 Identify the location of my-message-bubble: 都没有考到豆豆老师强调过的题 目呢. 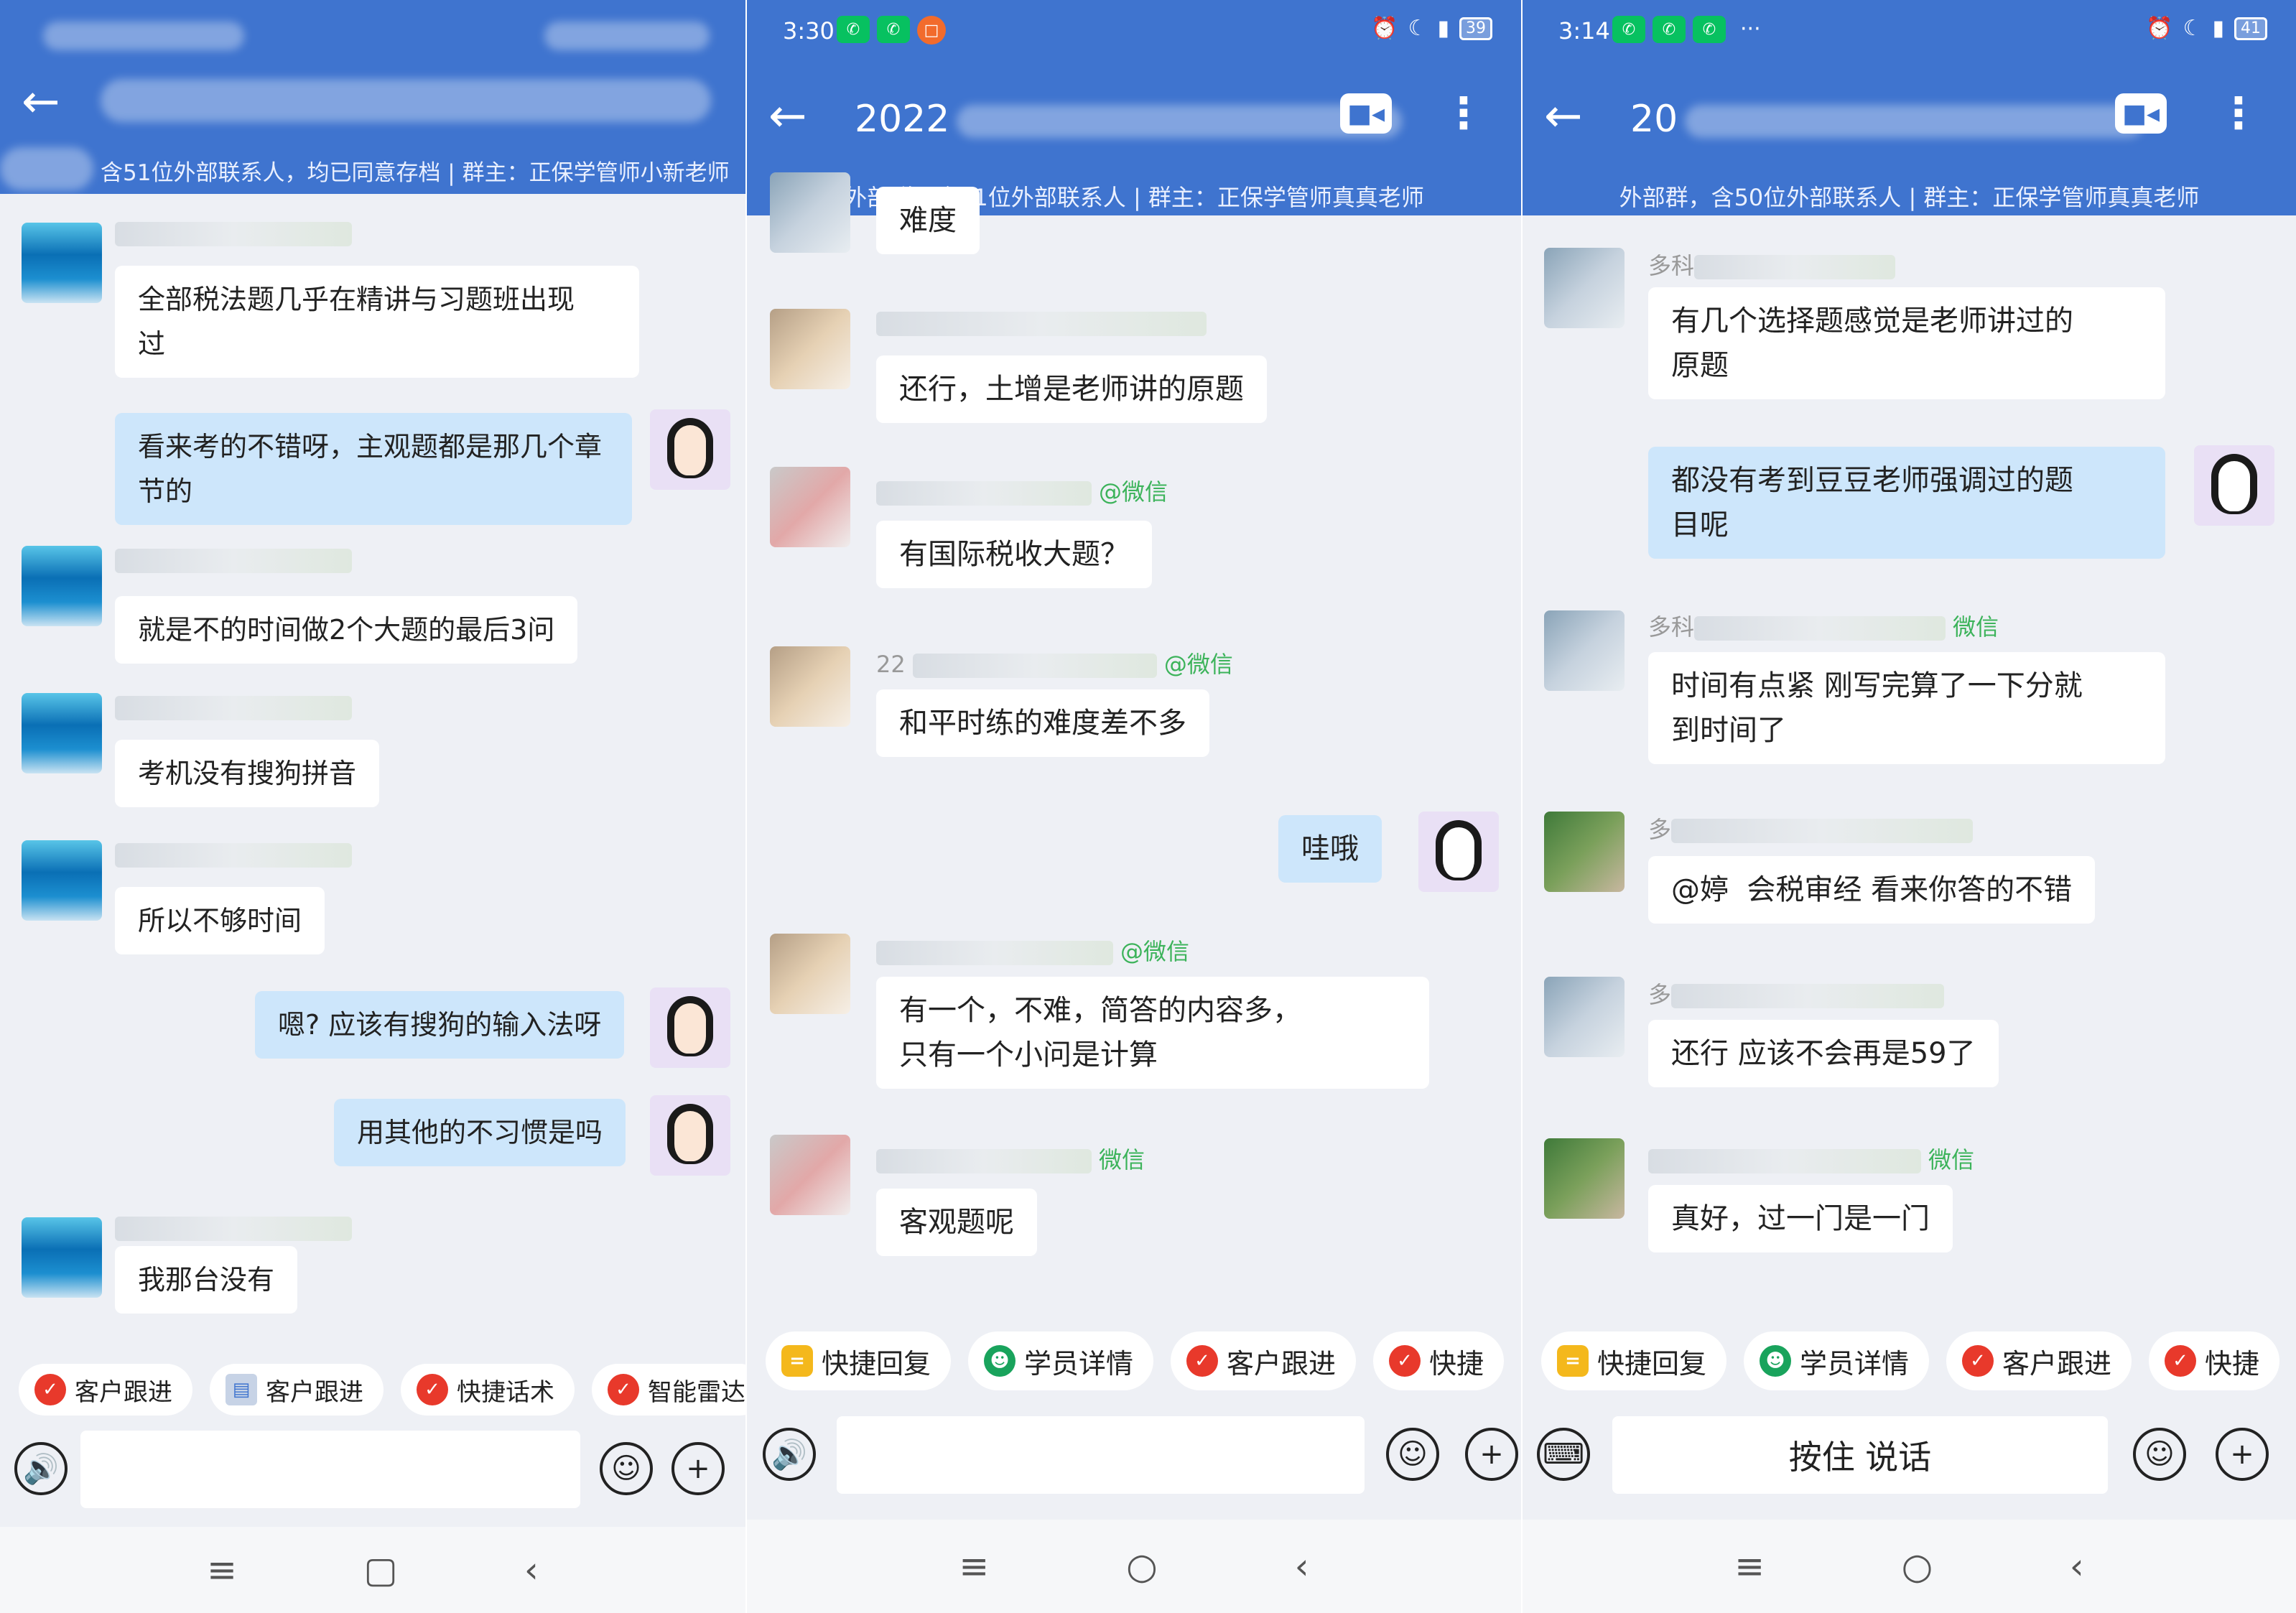
(1906, 503).